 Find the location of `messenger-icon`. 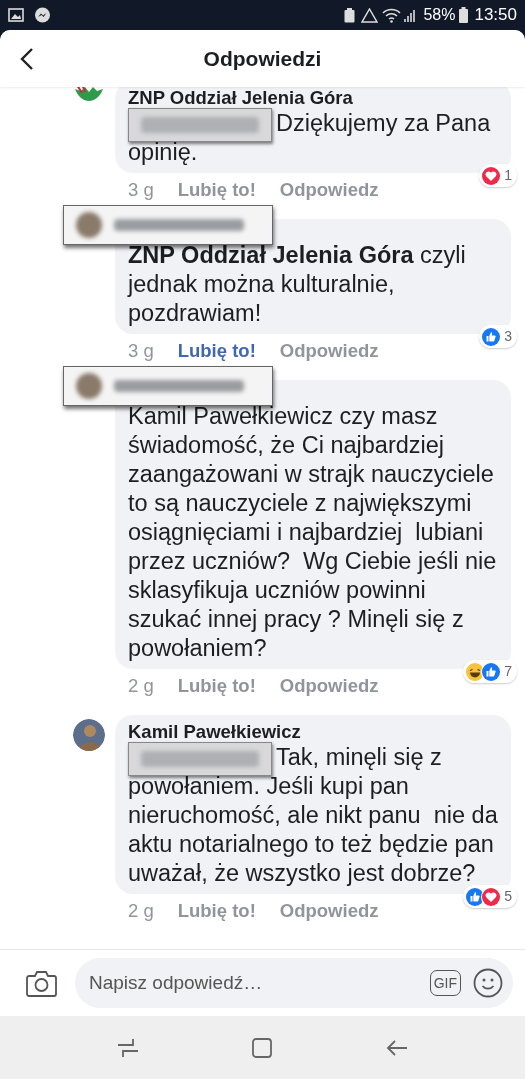

messenger-icon is located at coordinates (42, 15).